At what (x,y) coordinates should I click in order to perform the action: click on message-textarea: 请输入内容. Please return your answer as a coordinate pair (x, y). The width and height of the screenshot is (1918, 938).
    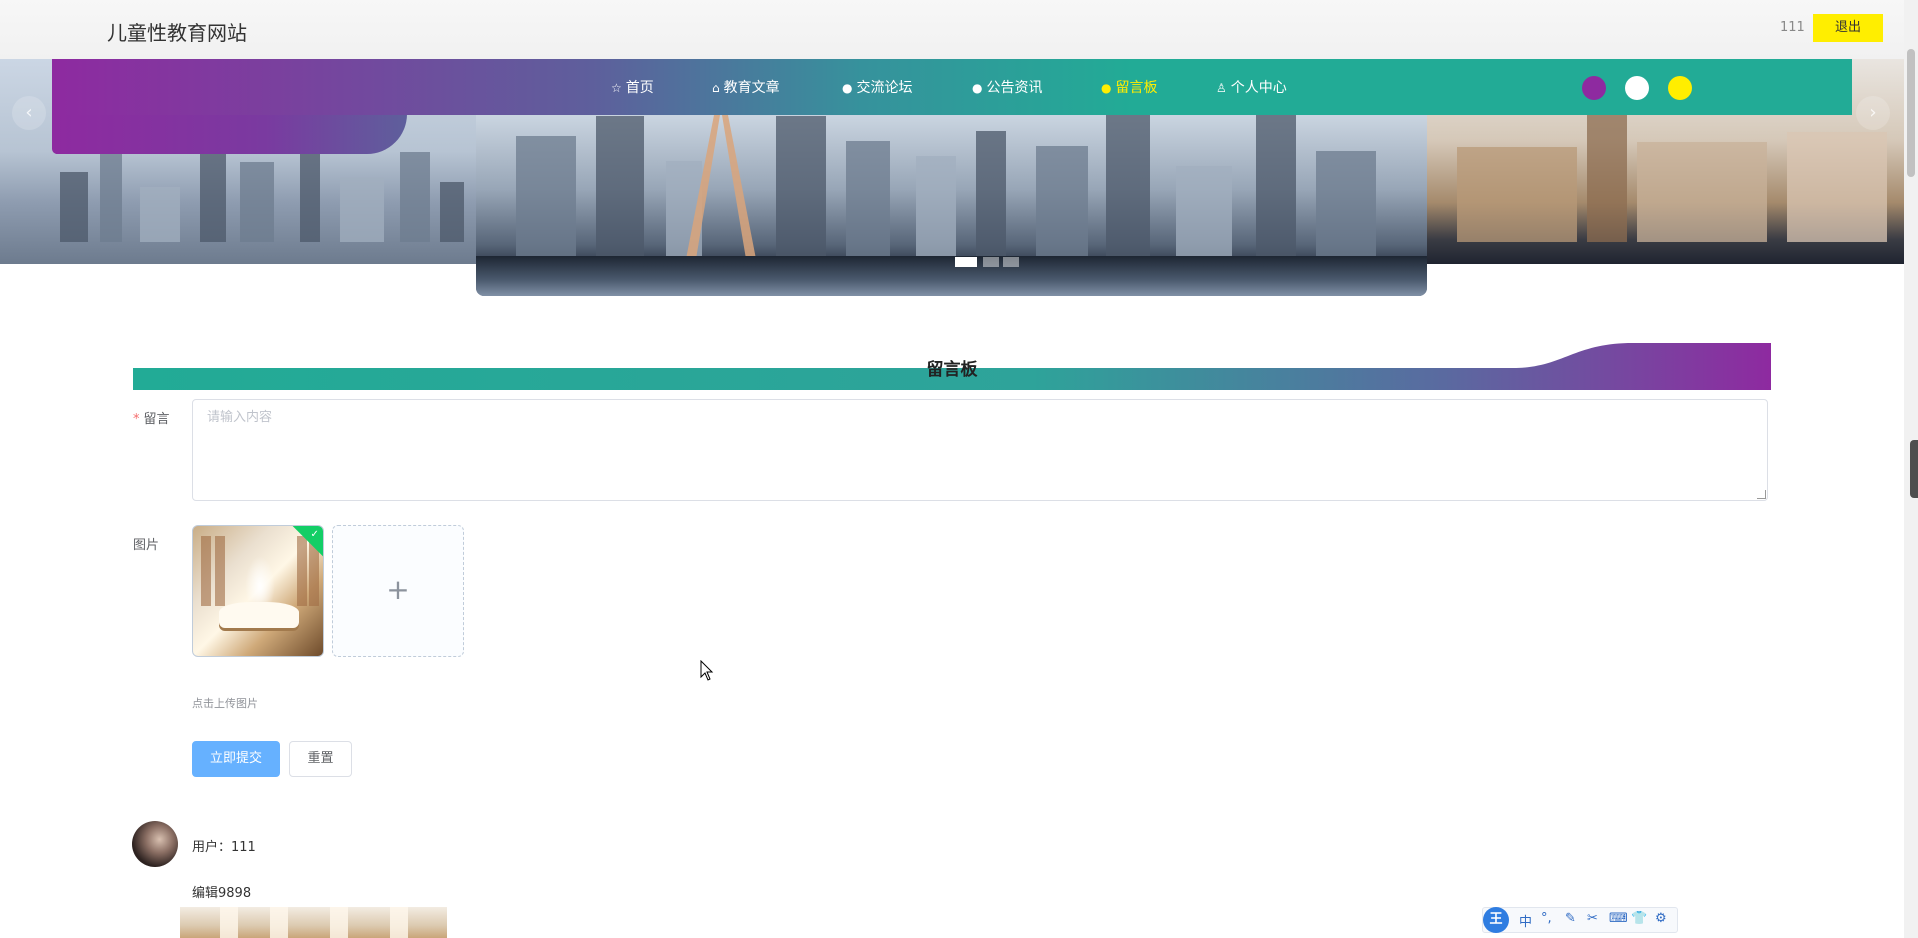
    Looking at the image, I should click on (980, 450).